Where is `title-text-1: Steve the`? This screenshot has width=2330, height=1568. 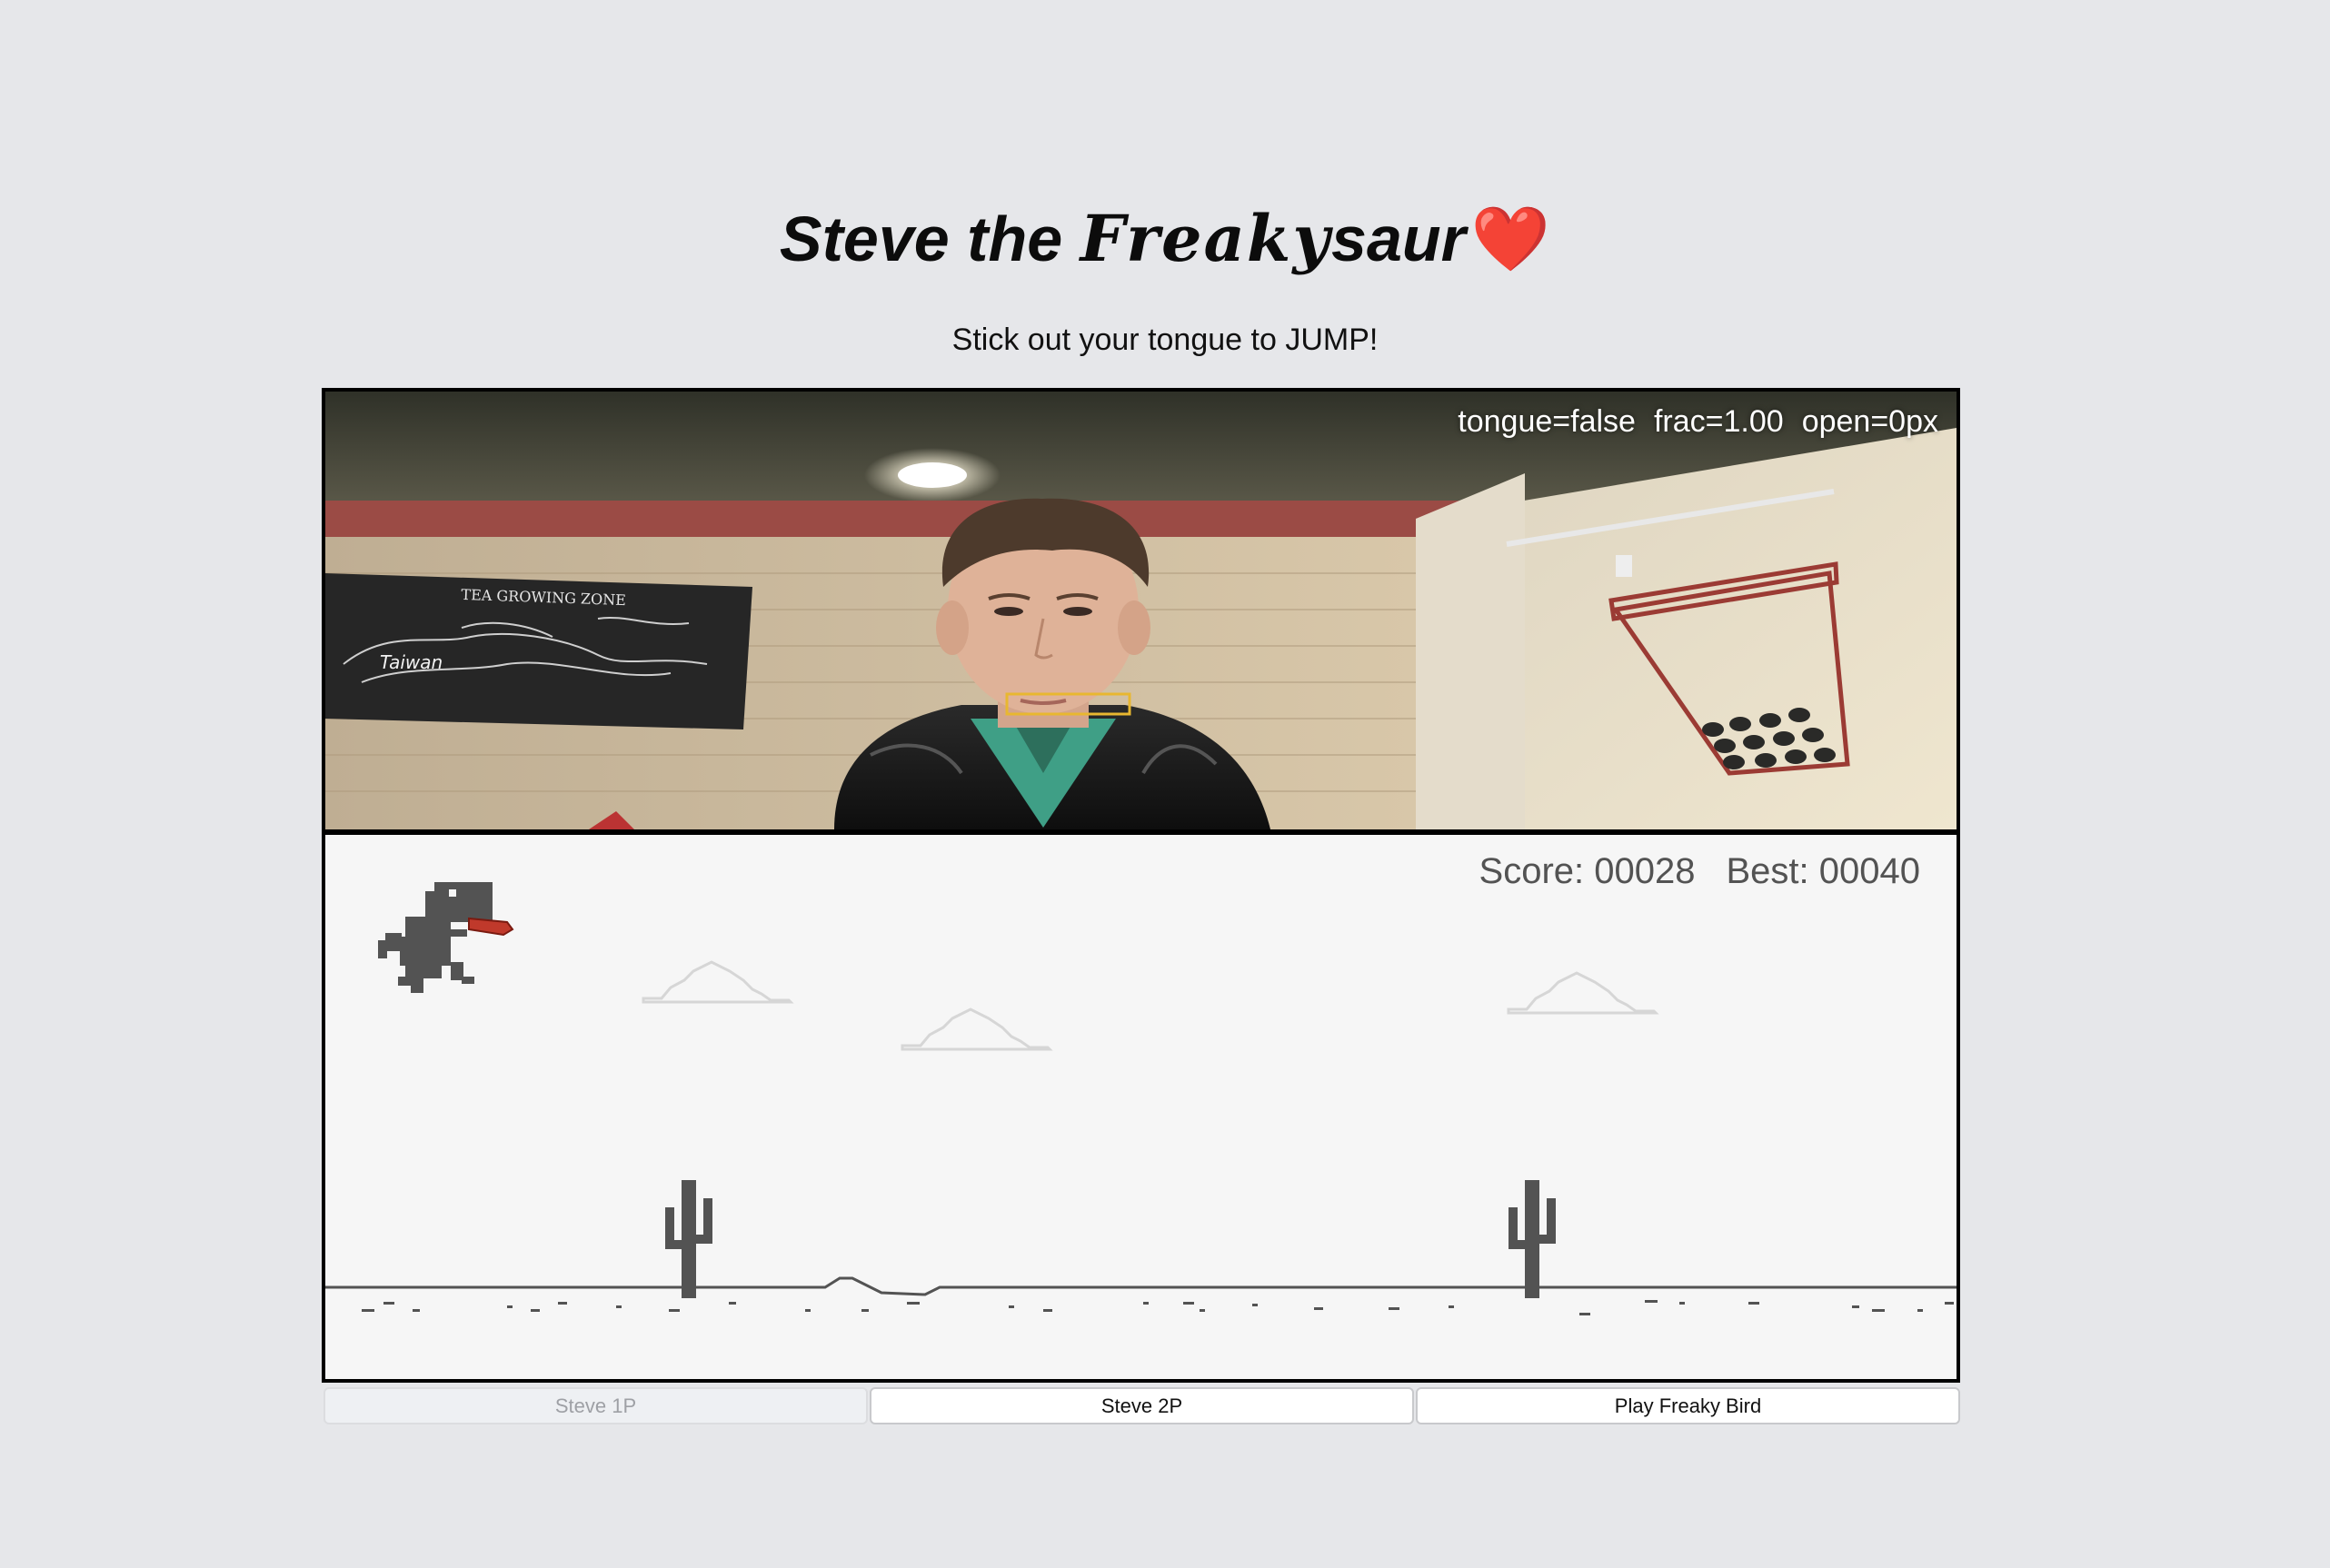 title-text-1: Steve the is located at coordinates (929, 238).